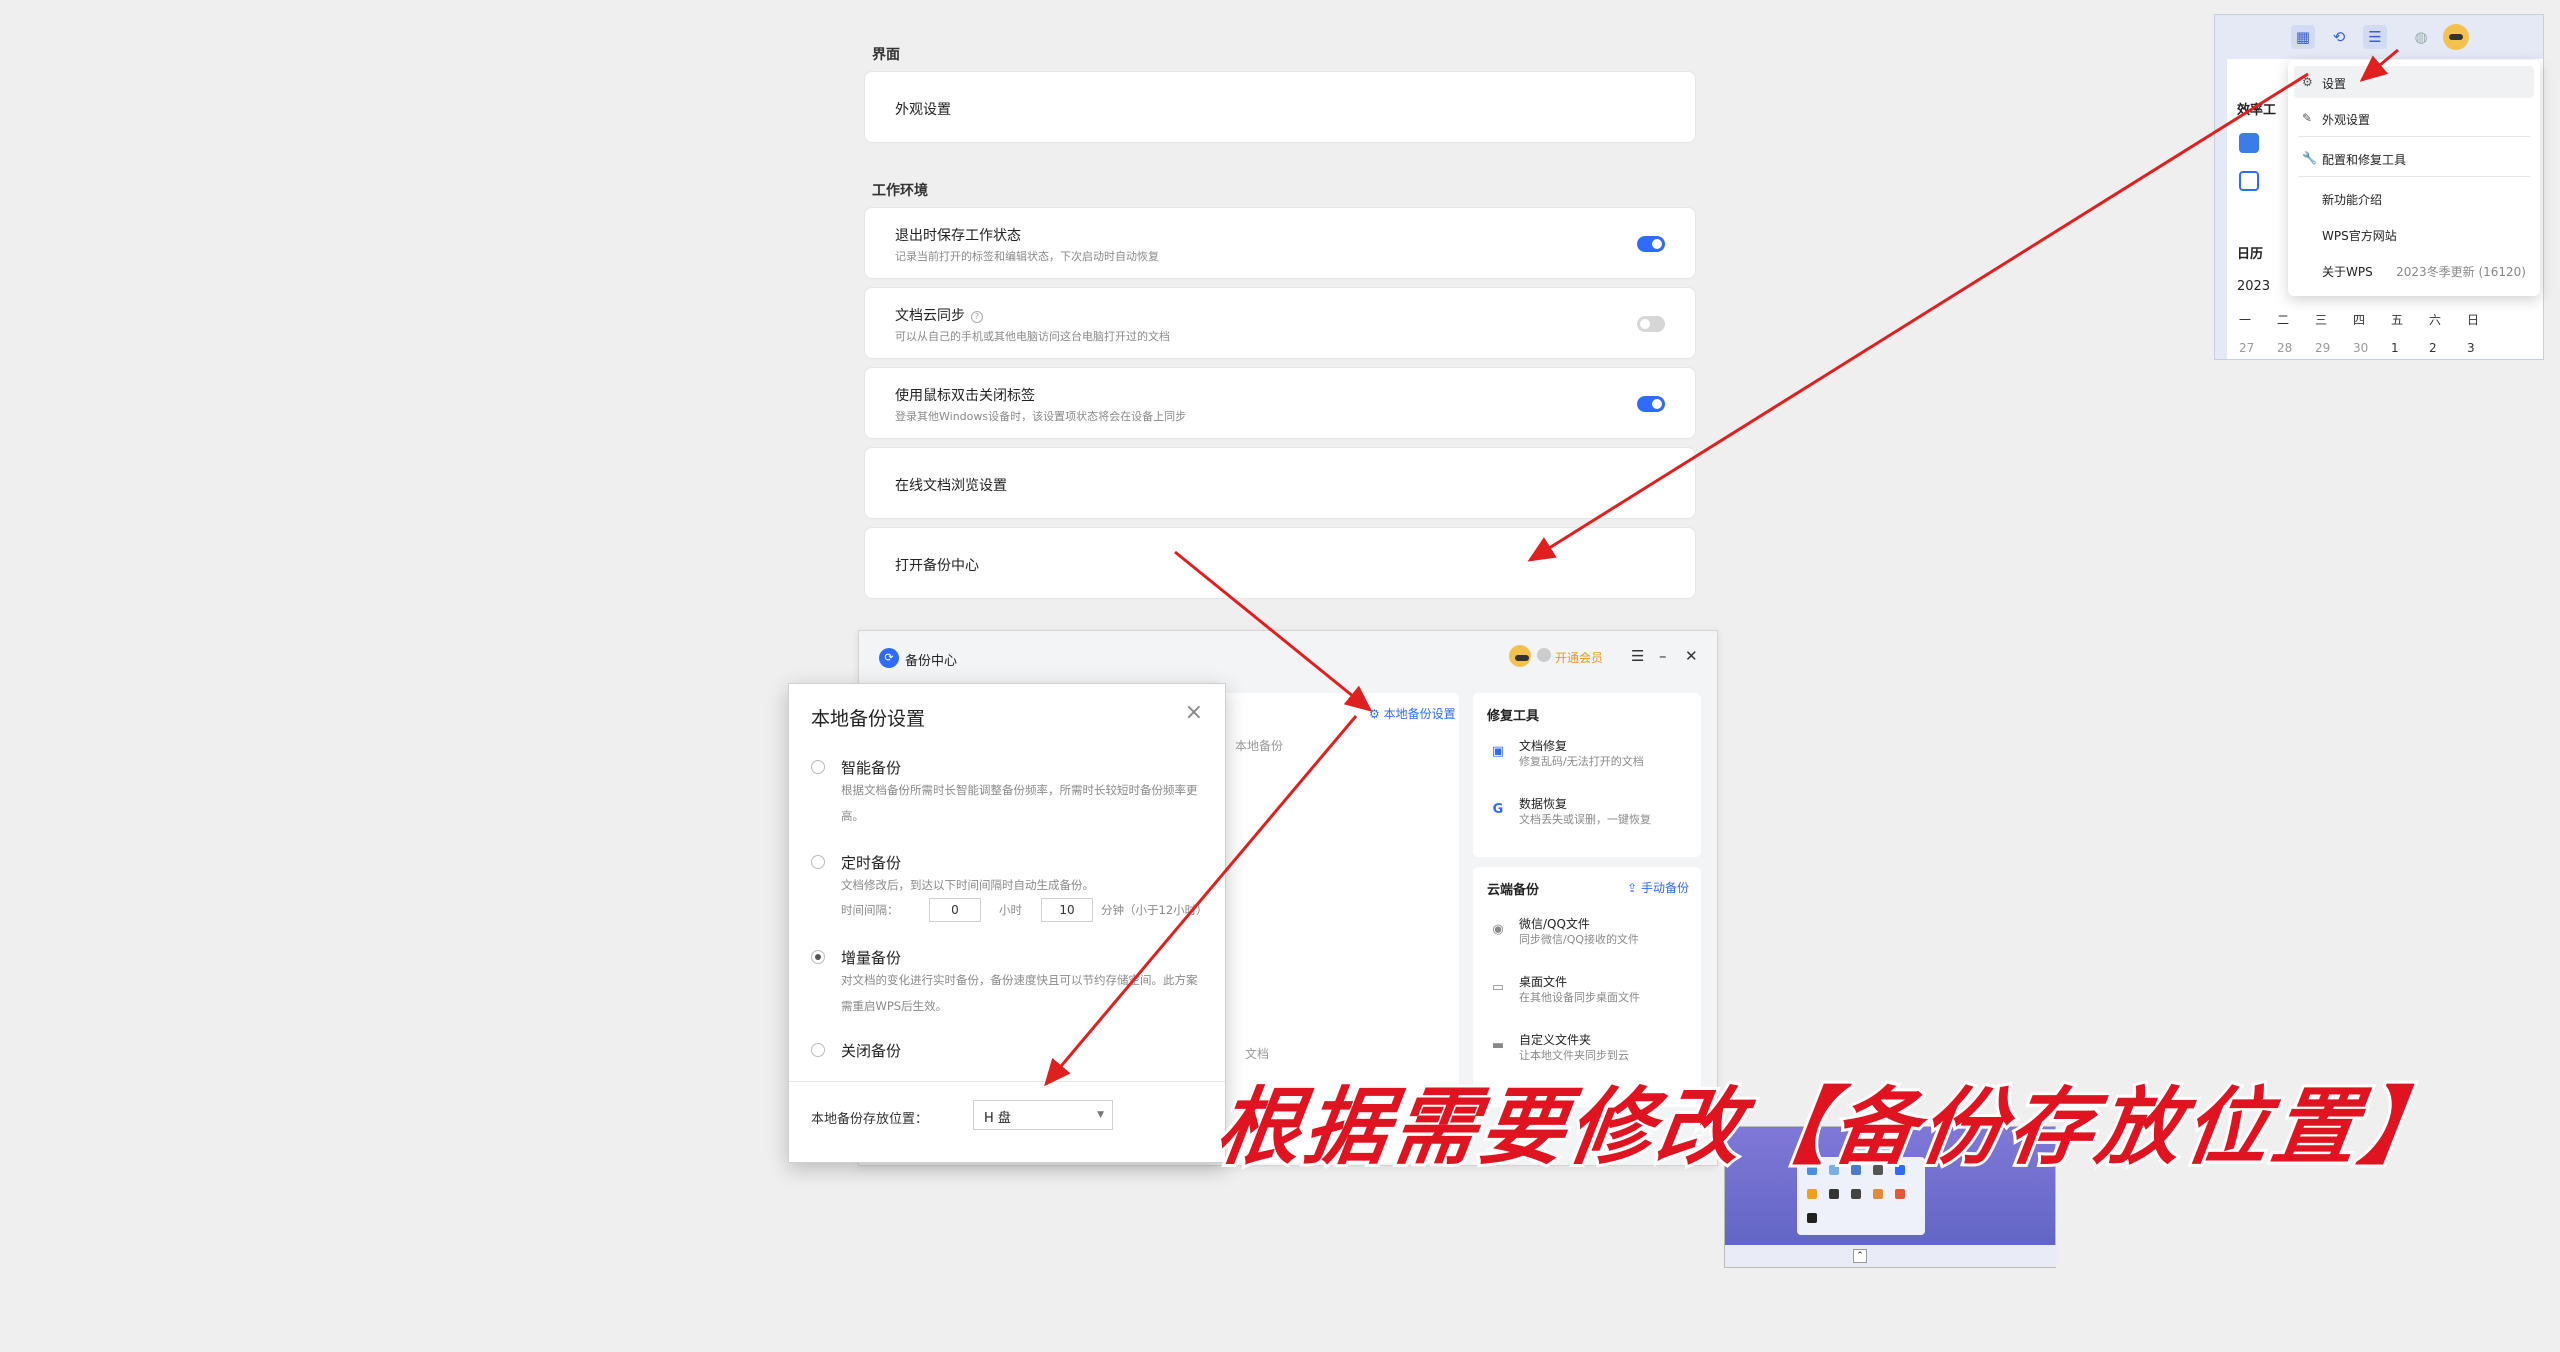 The image size is (2560, 1352). What do you see at coordinates (1289, 657) in the screenshot?
I see `backup-center-titlebar: ⟳ 备份中心 开通会员 ☰ – ✕` at bounding box center [1289, 657].